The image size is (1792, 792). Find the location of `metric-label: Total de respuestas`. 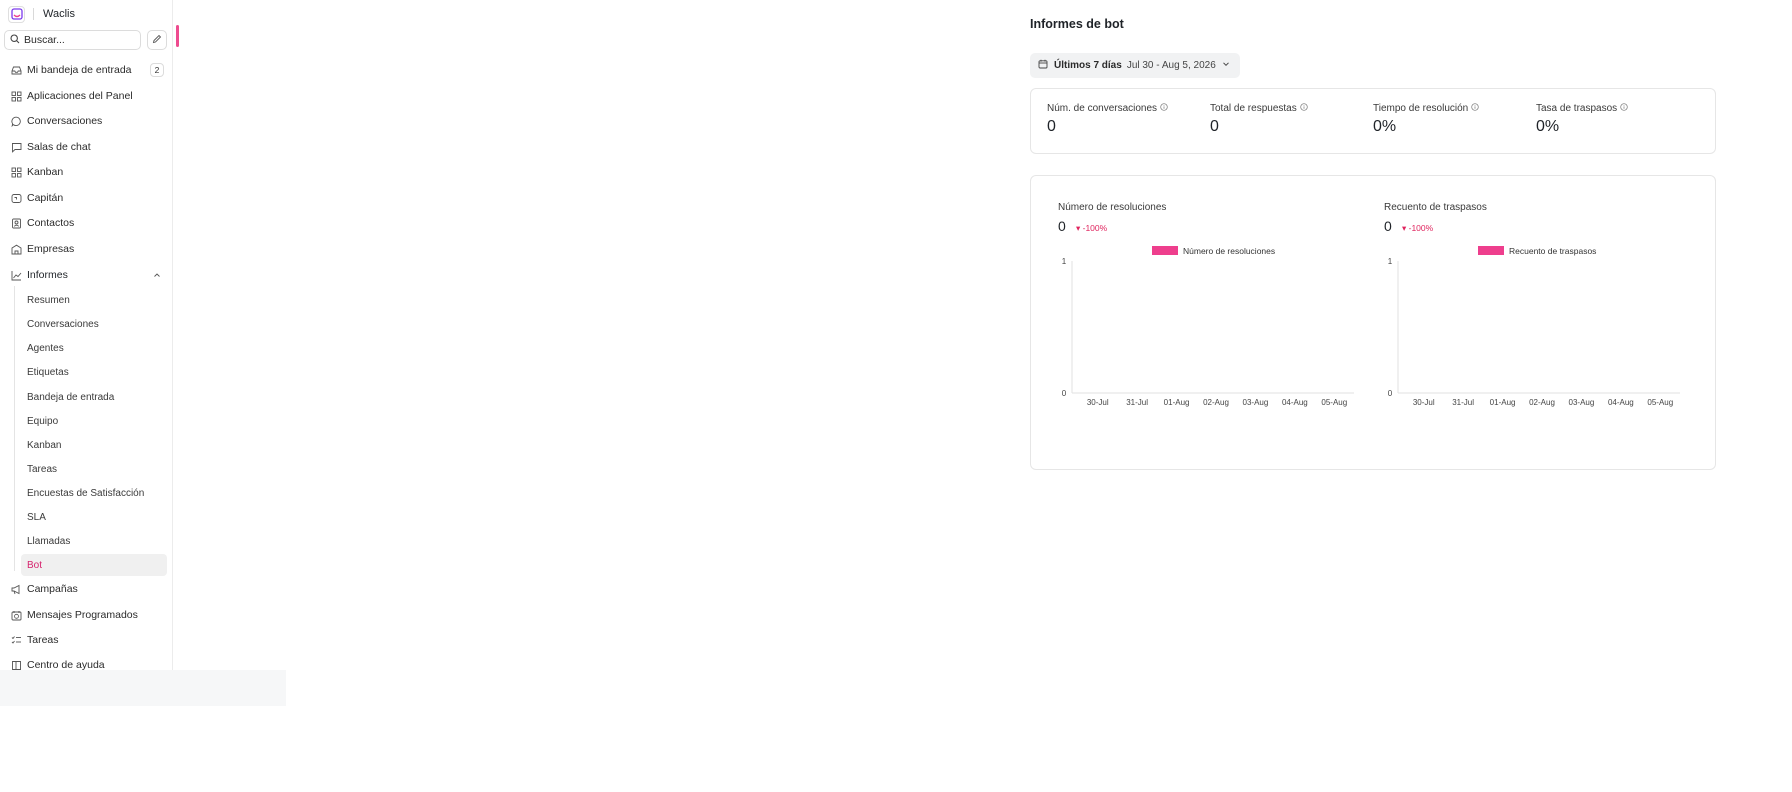

metric-label: Total de respuestas is located at coordinates (1253, 108).